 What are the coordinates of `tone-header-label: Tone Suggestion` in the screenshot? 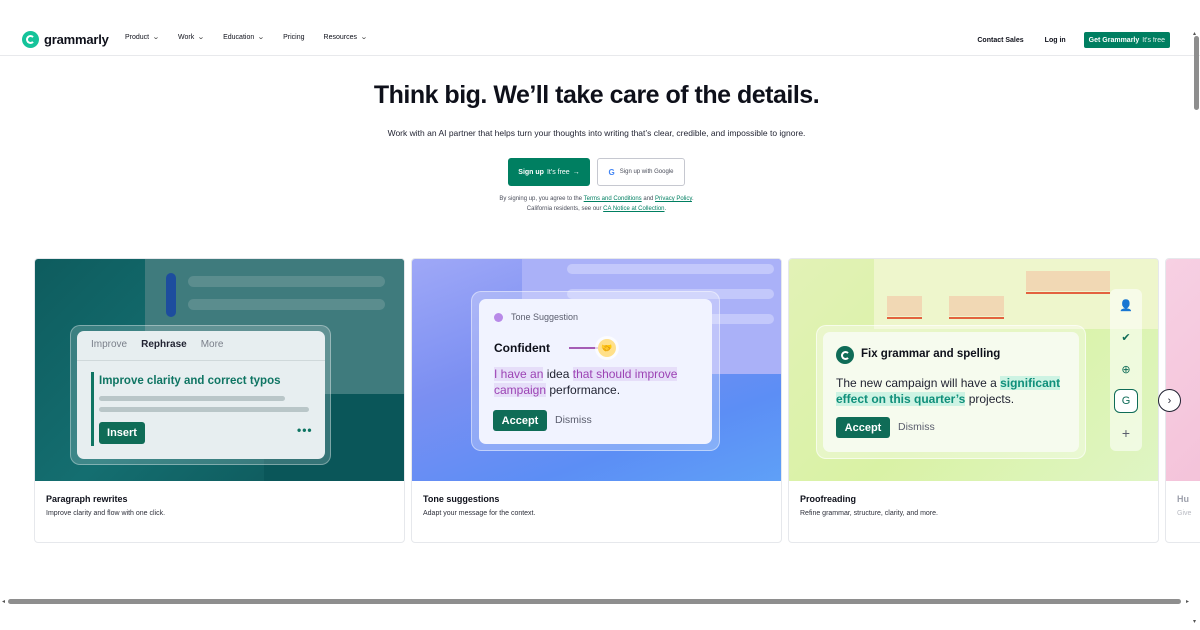 It's located at (545, 317).